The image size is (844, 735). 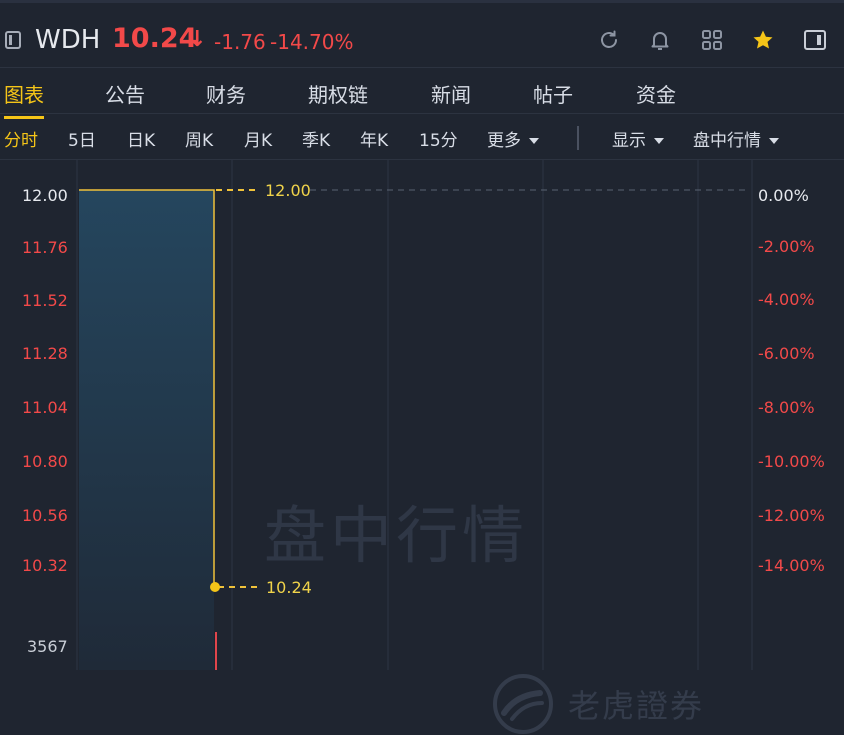 I want to click on price-area-fill, so click(x=146, y=430).